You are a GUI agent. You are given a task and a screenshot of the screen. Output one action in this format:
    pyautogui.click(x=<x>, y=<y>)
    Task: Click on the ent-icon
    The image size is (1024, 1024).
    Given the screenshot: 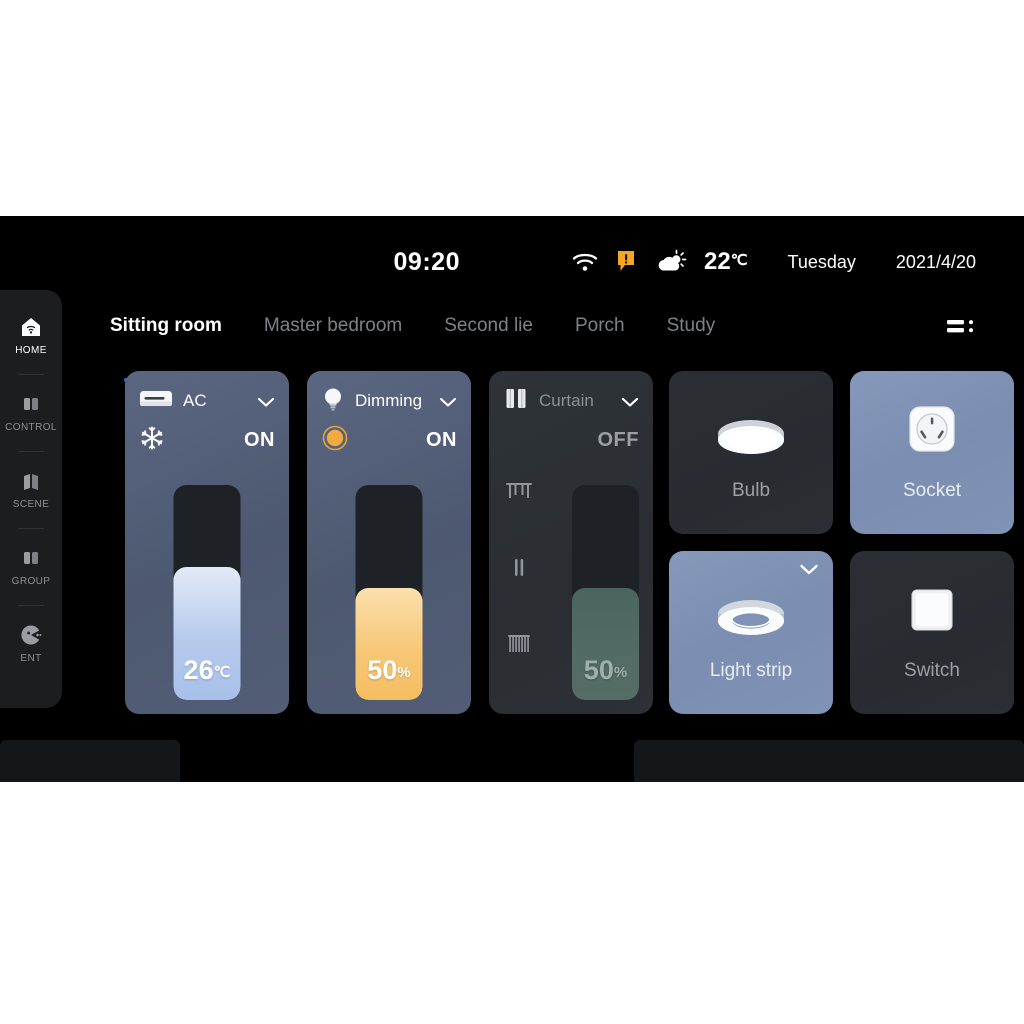 What is the action you would take?
    pyautogui.click(x=31, y=635)
    